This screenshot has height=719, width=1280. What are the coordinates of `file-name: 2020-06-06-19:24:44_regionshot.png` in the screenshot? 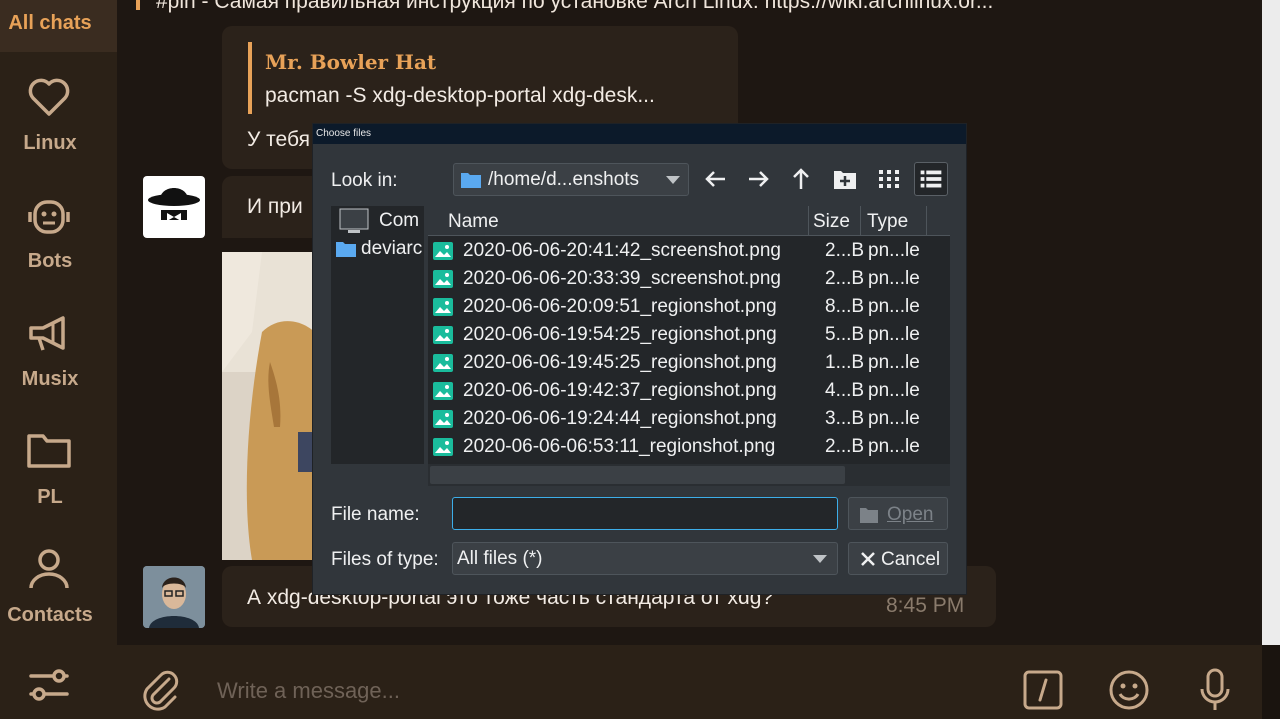 It's located at (620, 418).